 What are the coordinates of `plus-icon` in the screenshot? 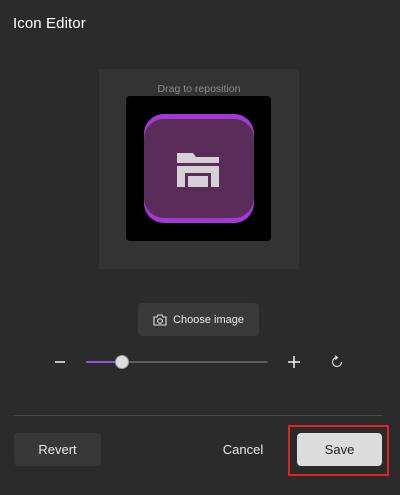 It's located at (294, 362).